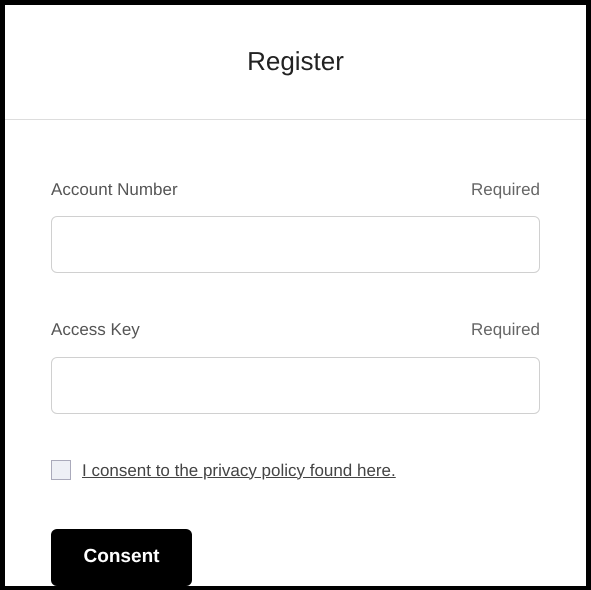 This screenshot has height=590, width=591. What do you see at coordinates (239, 470) in the screenshot?
I see `privacy-policy-link: I consent to the privacy policy found here.` at bounding box center [239, 470].